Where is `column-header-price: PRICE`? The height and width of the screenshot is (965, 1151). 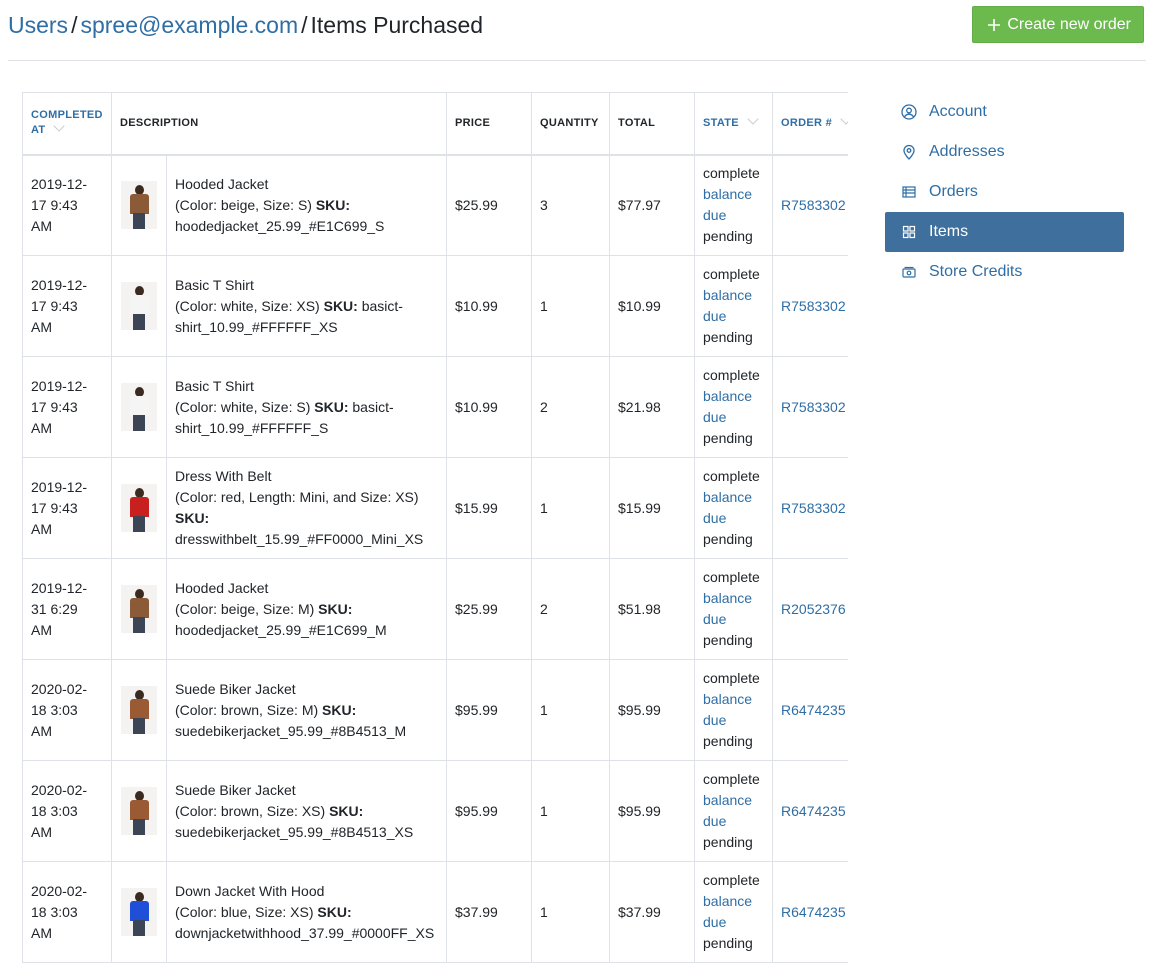 column-header-price: PRICE is located at coordinates (489, 124).